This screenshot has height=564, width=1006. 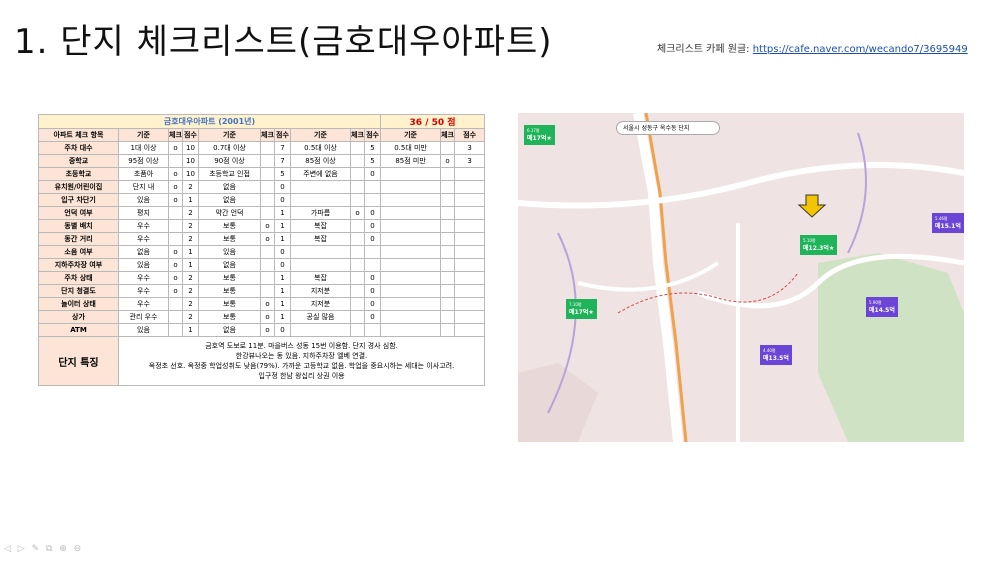 What do you see at coordinates (320, 161) in the screenshot?
I see `cell: 85점 이상` at bounding box center [320, 161].